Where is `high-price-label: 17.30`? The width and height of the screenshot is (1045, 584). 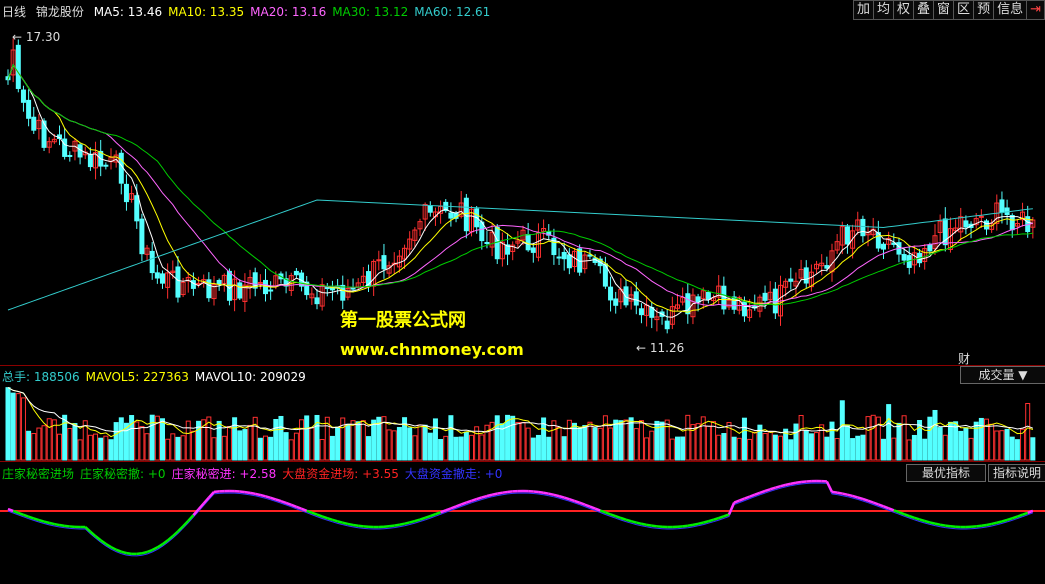 high-price-label: 17.30 is located at coordinates (43, 37).